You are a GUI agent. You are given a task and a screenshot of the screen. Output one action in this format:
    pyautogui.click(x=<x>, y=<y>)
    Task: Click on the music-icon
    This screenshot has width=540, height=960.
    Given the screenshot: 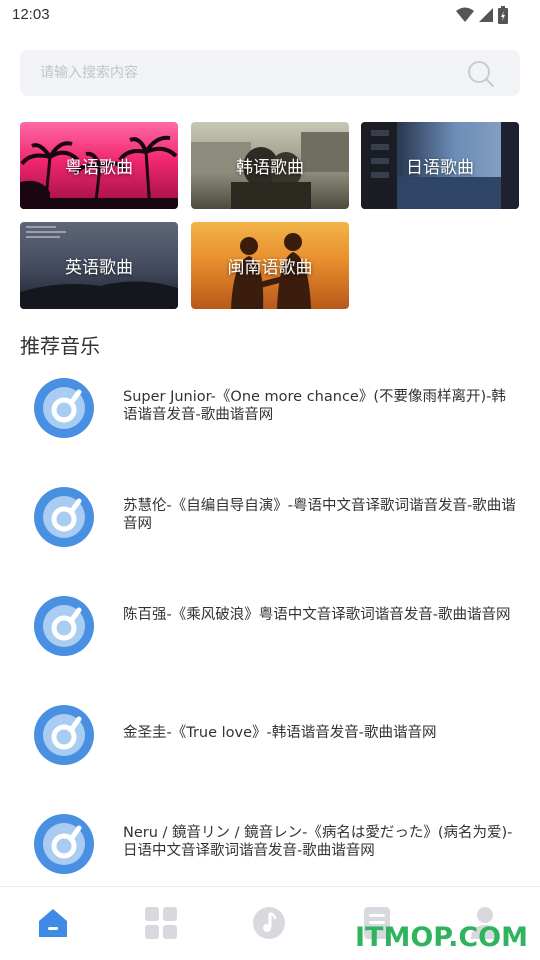 What is the action you would take?
    pyautogui.click(x=269, y=923)
    